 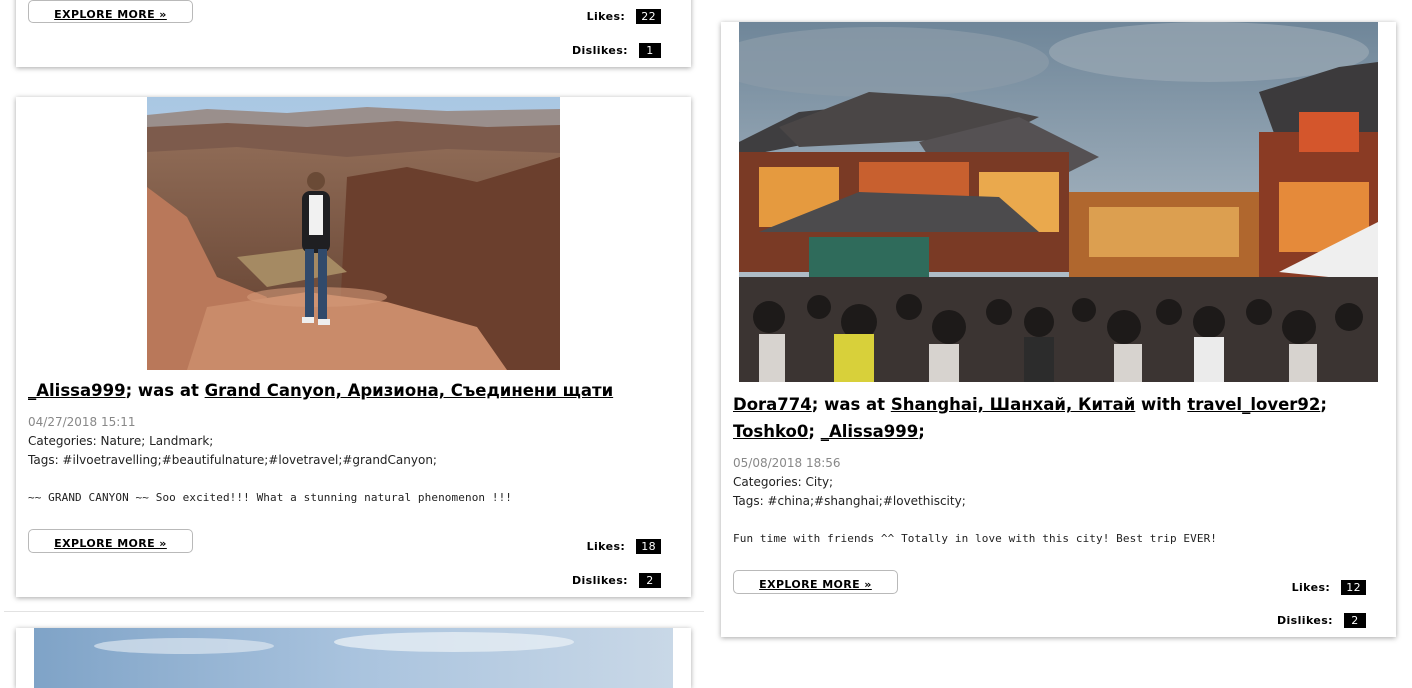 What do you see at coordinates (849, 501) in the screenshot?
I see `post-tags: Tags: #china;#shanghai;#lovethiscity;` at bounding box center [849, 501].